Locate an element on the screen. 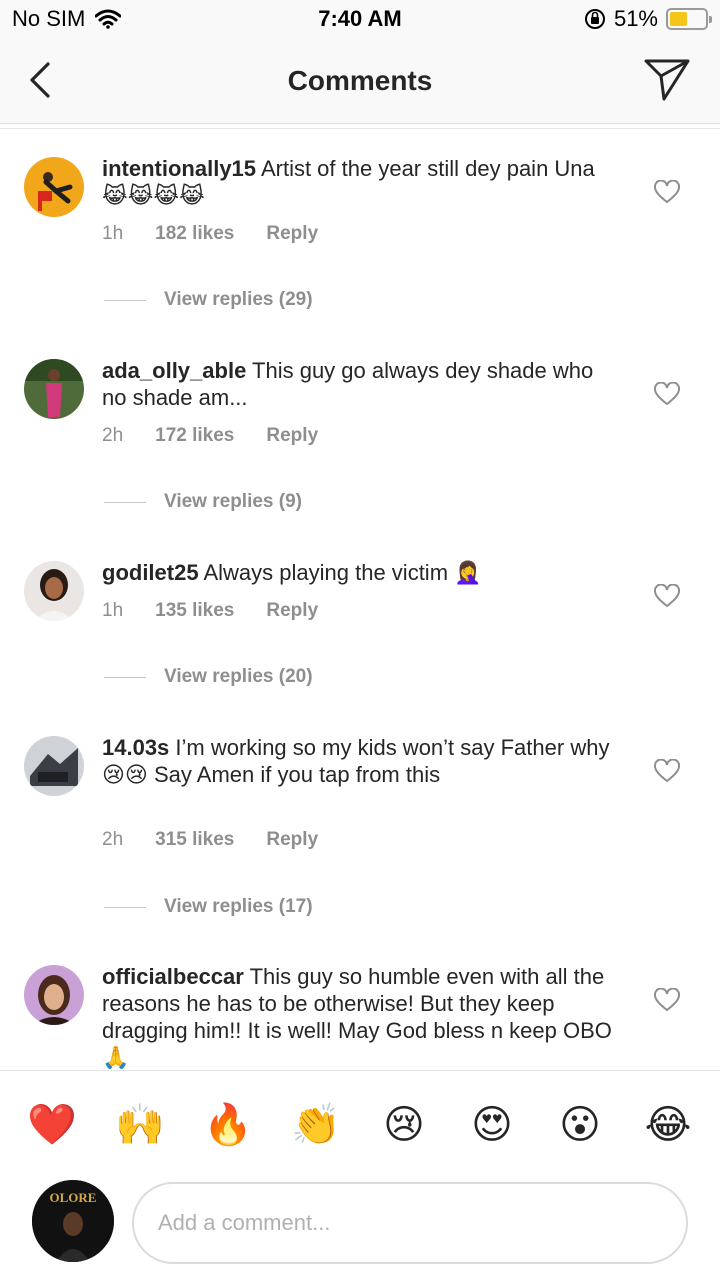  comment-input is located at coordinates (410, 1223).